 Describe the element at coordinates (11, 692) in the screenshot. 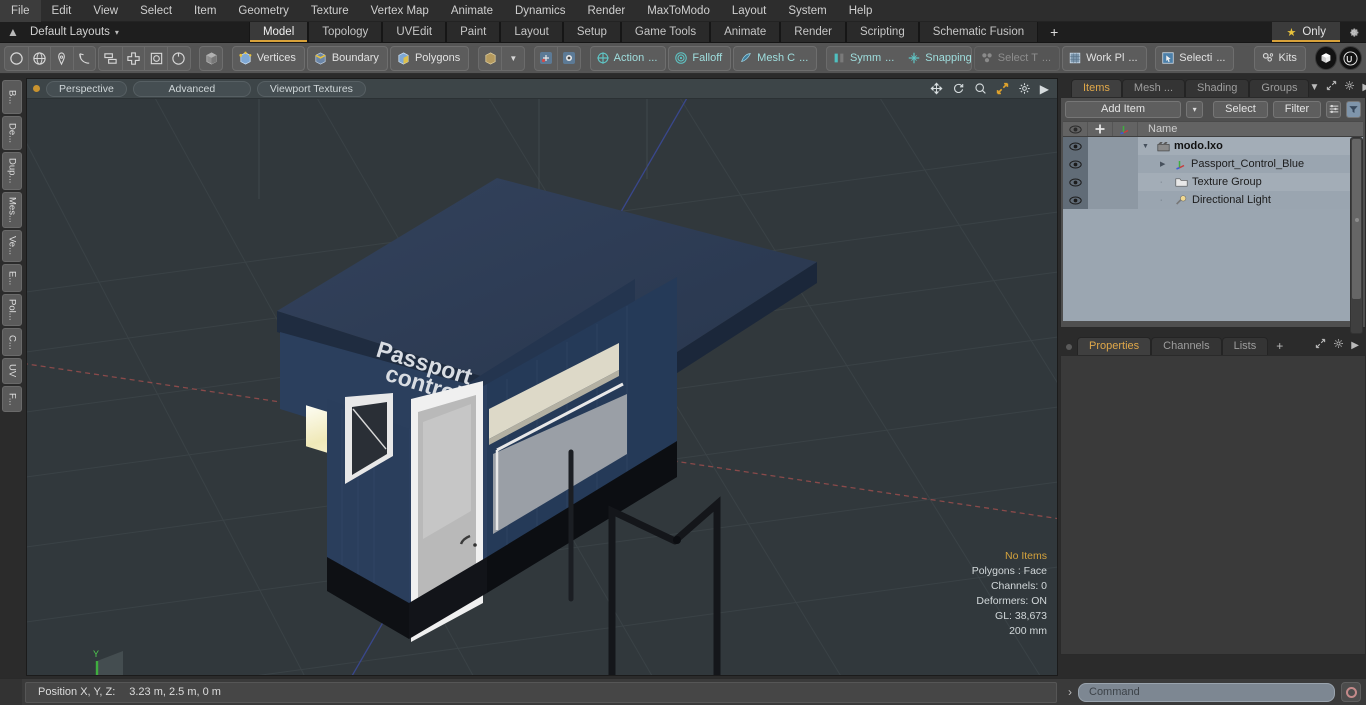

I see `status-bar-grip` at that location.